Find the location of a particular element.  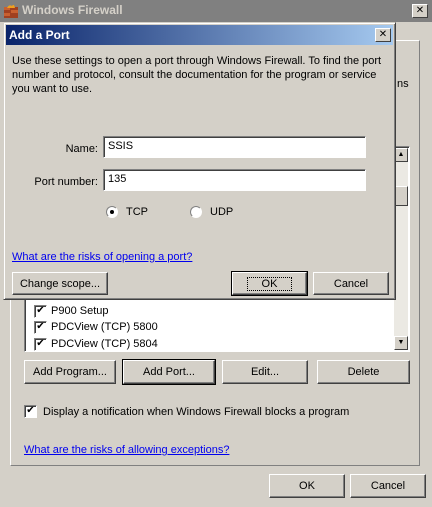

firewall-cancel-button: Cancel is located at coordinates (388, 486).